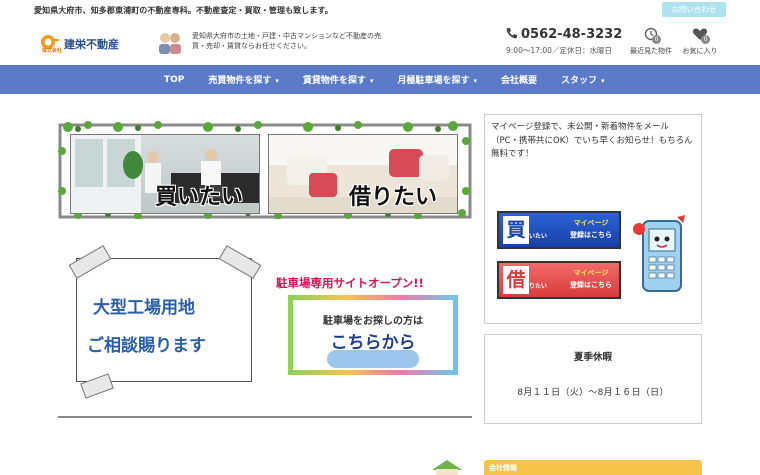  Describe the element at coordinates (165, 174) in the screenshot. I see `buy-banner: 買いたい` at that location.